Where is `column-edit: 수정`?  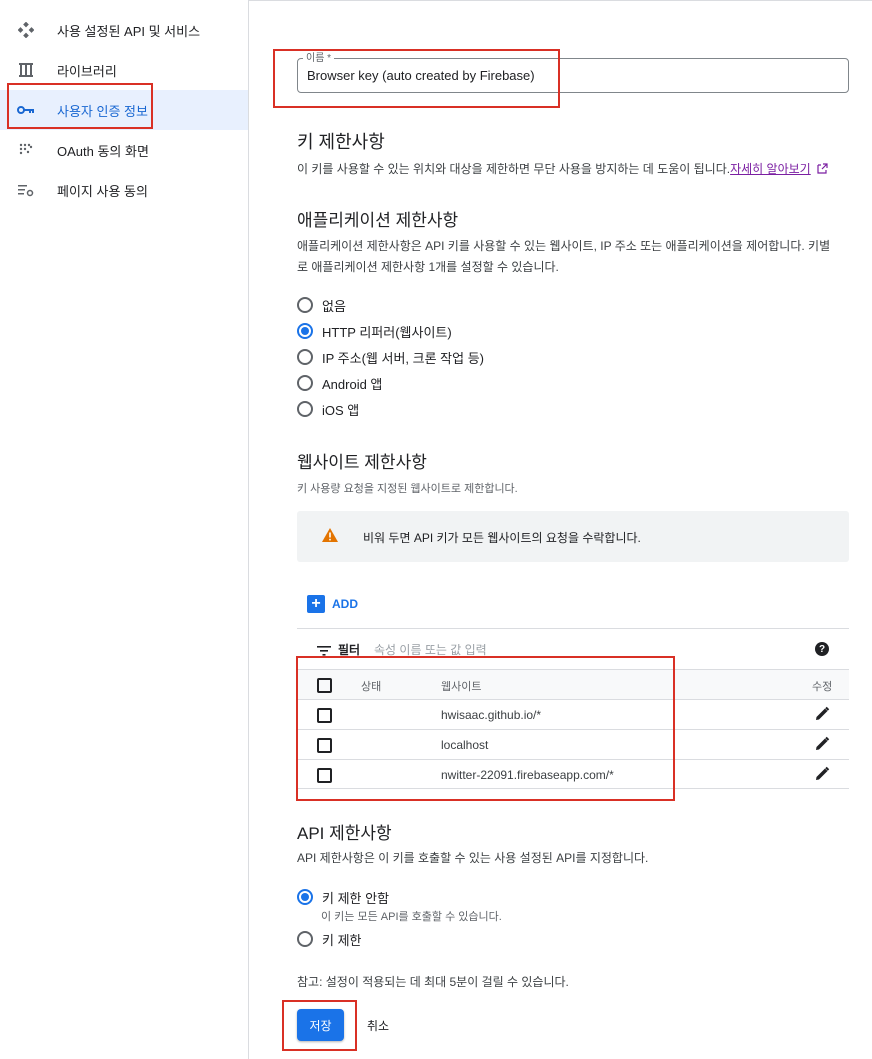
column-edit: 수정 is located at coordinates (822, 687).